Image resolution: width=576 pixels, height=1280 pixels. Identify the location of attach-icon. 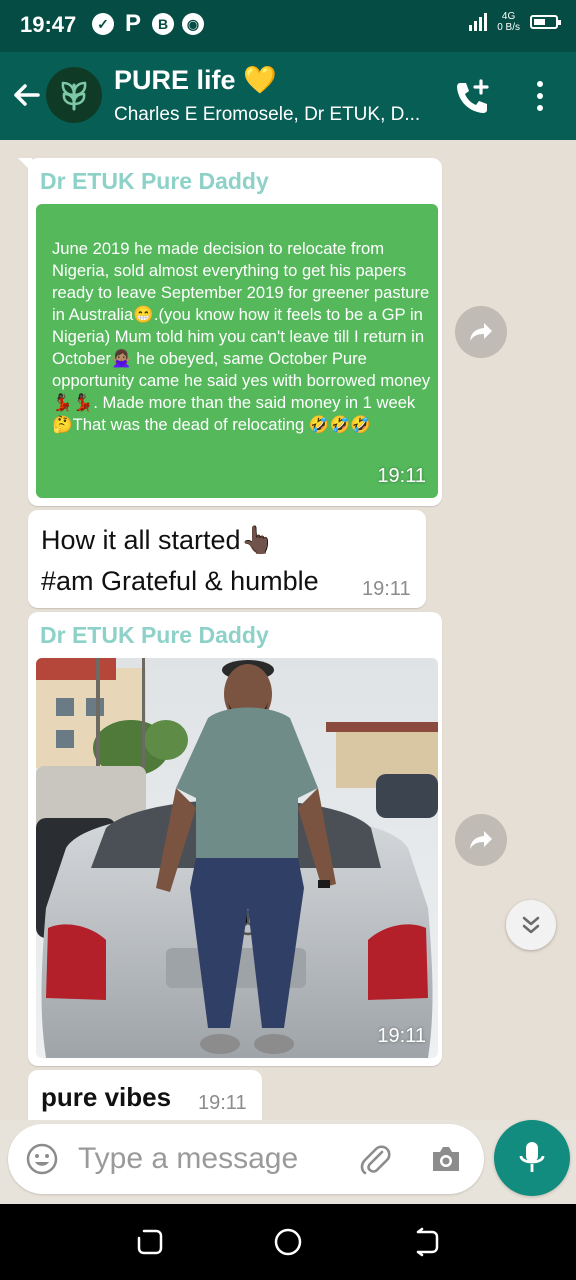
(375, 1159).